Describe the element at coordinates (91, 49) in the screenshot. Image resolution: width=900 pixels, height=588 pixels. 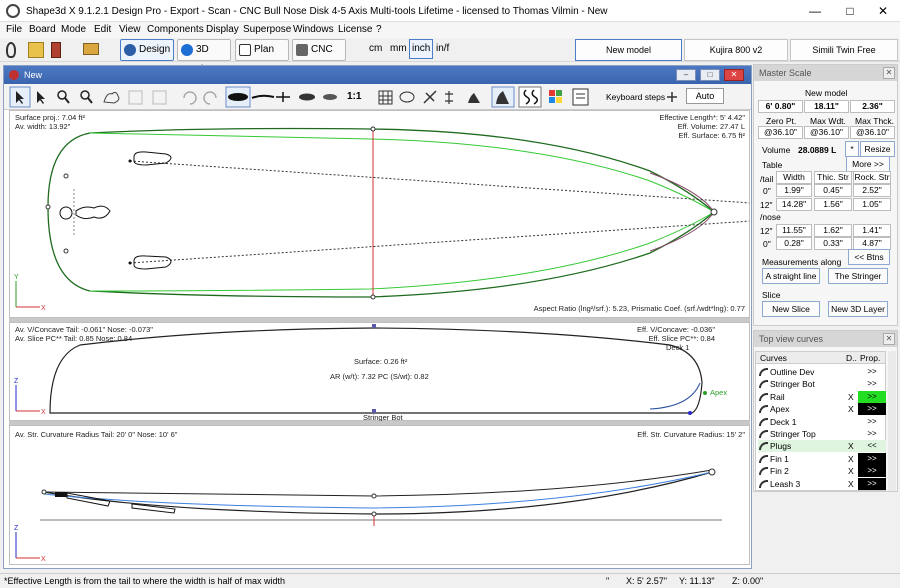
I see `hammer-icon` at that location.